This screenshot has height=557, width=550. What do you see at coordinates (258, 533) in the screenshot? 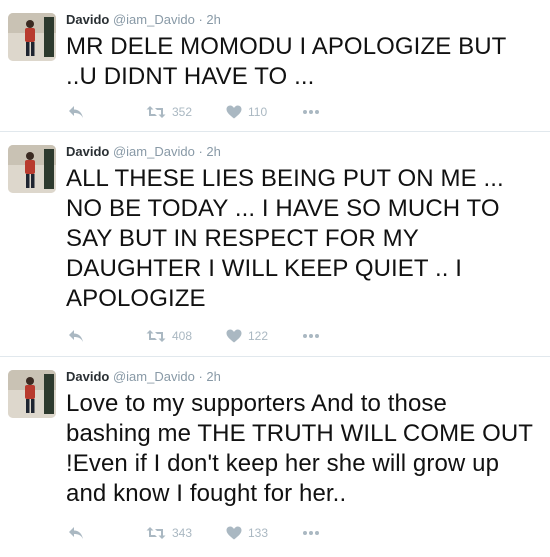
I see `like-count: 133` at bounding box center [258, 533].